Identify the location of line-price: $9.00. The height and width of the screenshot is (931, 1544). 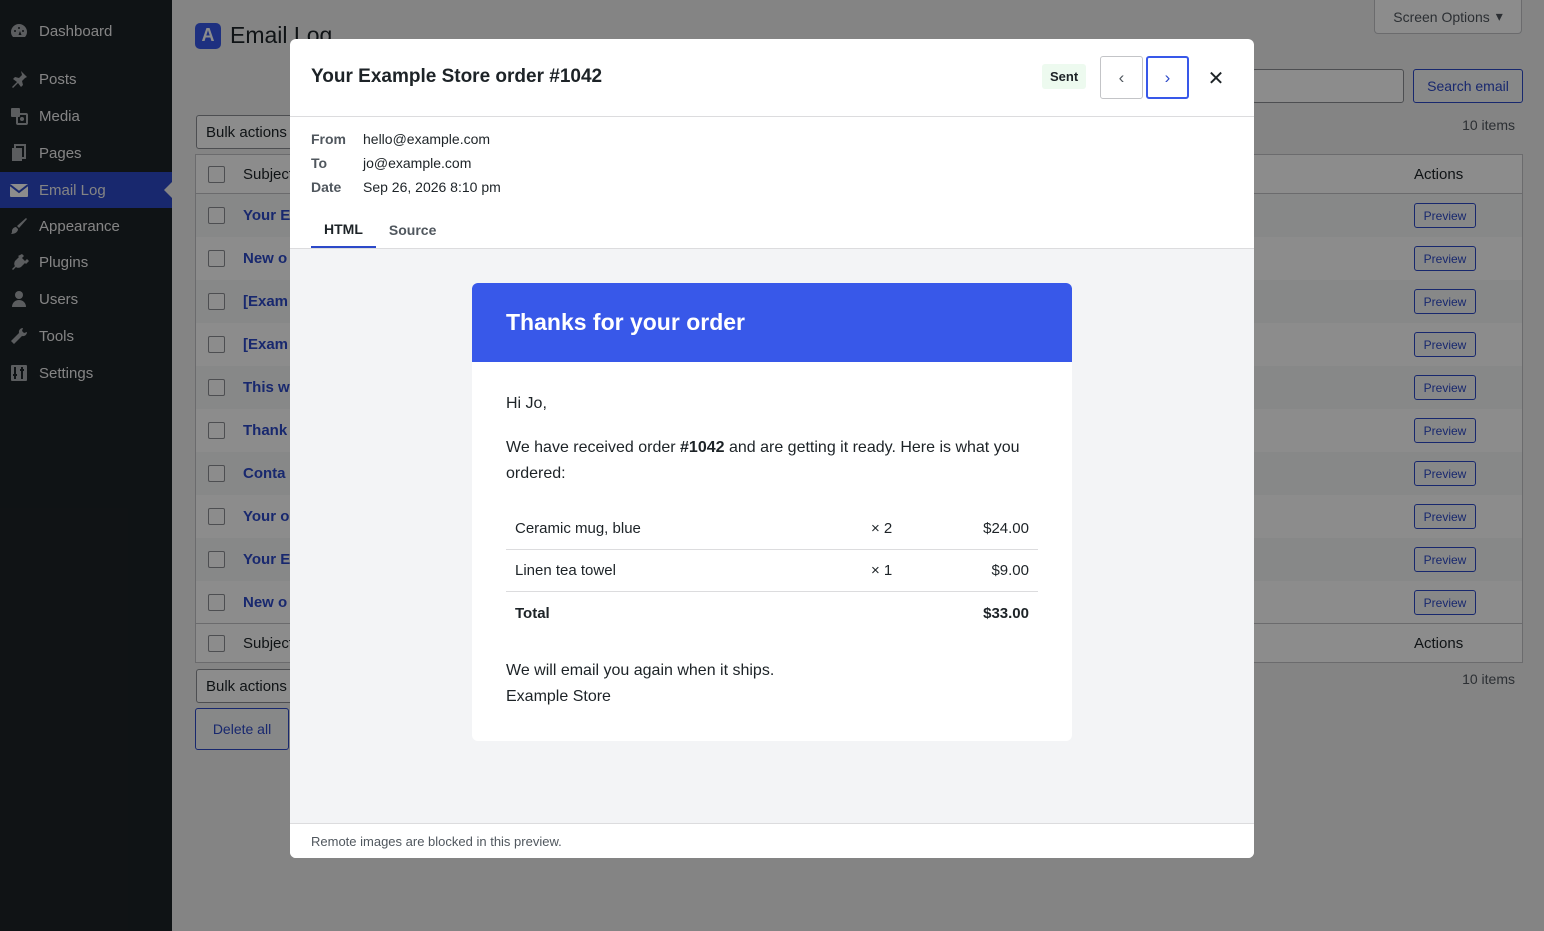
(1010, 570).